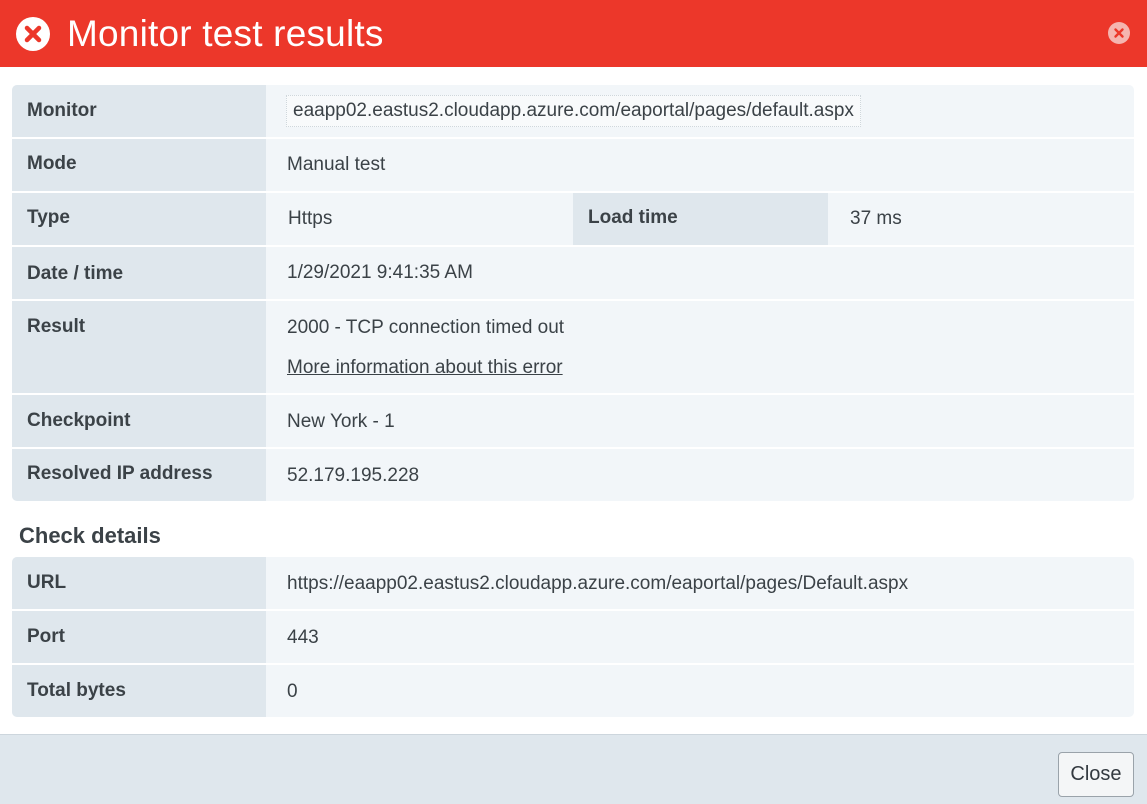  Describe the element at coordinates (353, 475) in the screenshot. I see `ip-value: 52.179.195.228` at that location.